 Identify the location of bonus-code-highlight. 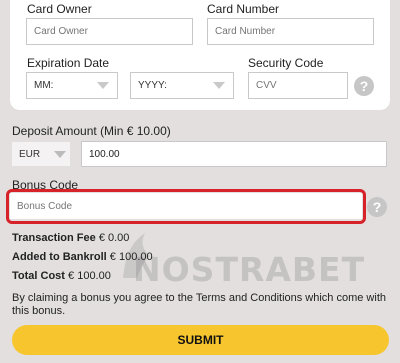
(186, 206).